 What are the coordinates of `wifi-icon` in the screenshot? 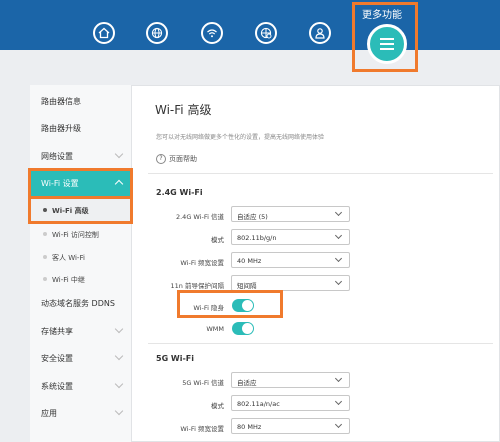 It's located at (212, 33).